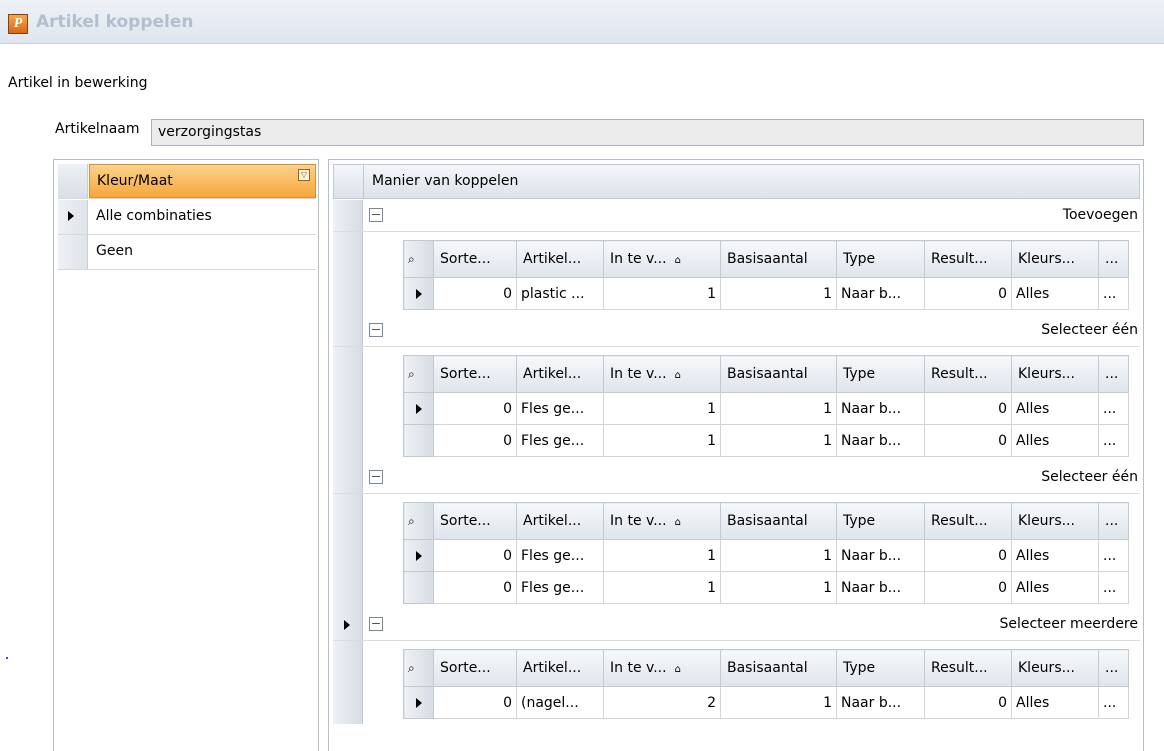 The height and width of the screenshot is (751, 1164). I want to click on article-name-field: verzorgingstas, so click(647, 132).